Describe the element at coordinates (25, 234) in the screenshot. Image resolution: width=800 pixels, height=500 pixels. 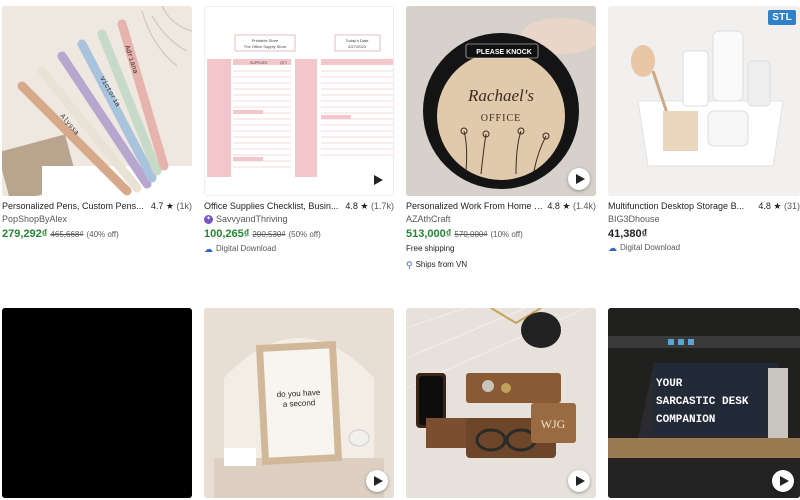
I see `sale-price: 279,292₫` at that location.